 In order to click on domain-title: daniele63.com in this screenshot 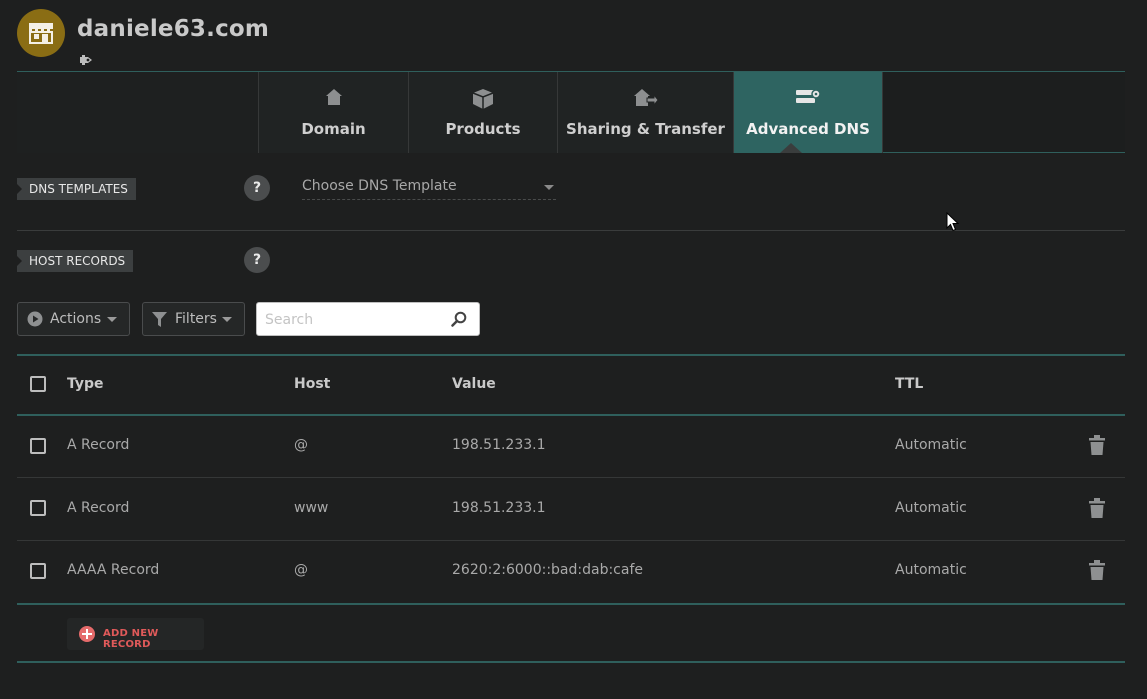, I will do `click(173, 29)`.